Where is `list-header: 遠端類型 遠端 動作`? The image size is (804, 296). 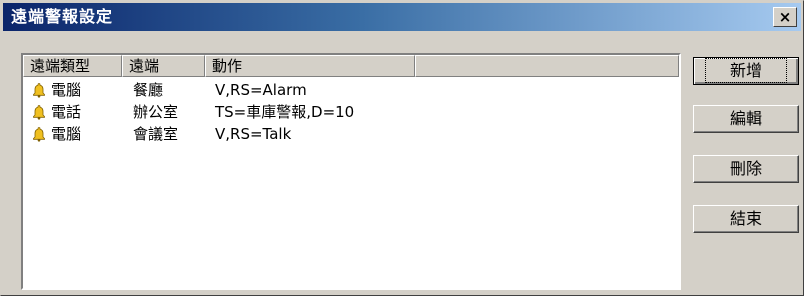
list-header: 遠端類型 遠端 動作 is located at coordinates (351, 66).